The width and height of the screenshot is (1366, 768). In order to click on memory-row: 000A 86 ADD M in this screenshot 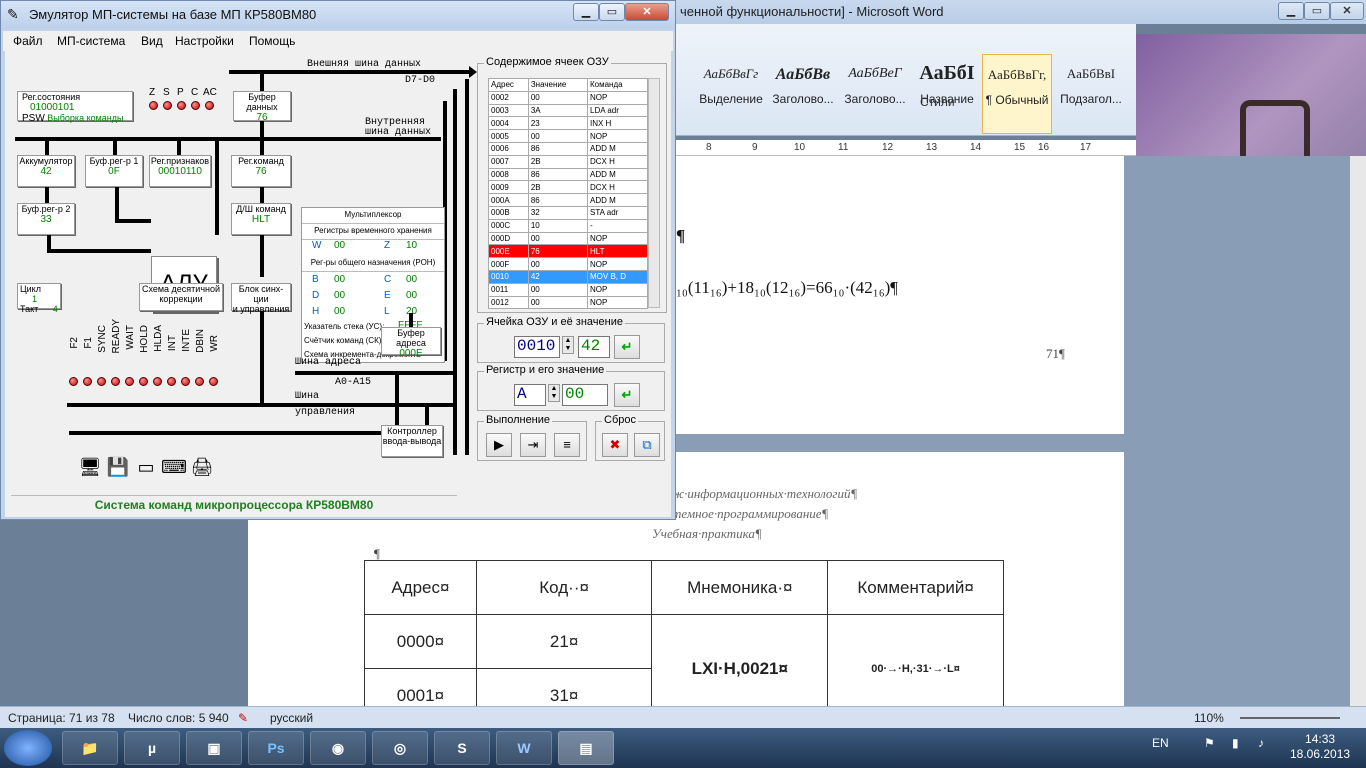, I will do `click(568, 200)`.